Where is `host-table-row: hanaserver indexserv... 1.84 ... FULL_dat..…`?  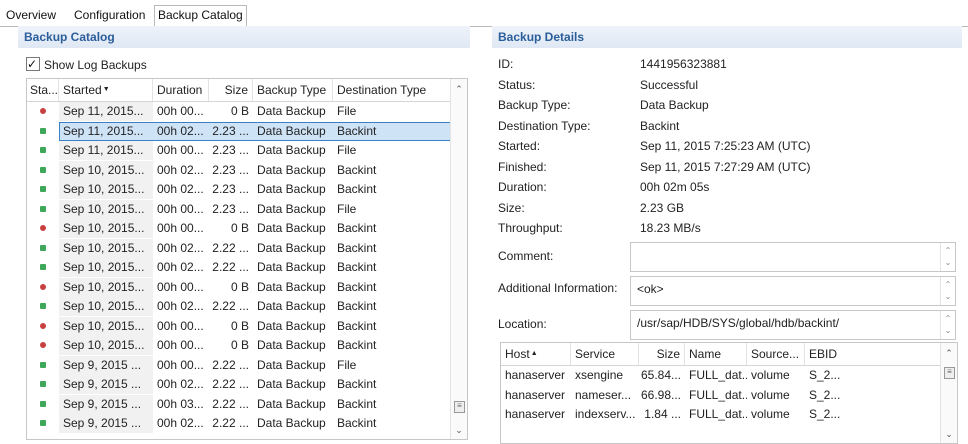 host-table-row: hanaserver indexserv... 1.84 ... FULL_dat..… is located at coordinates (721, 414).